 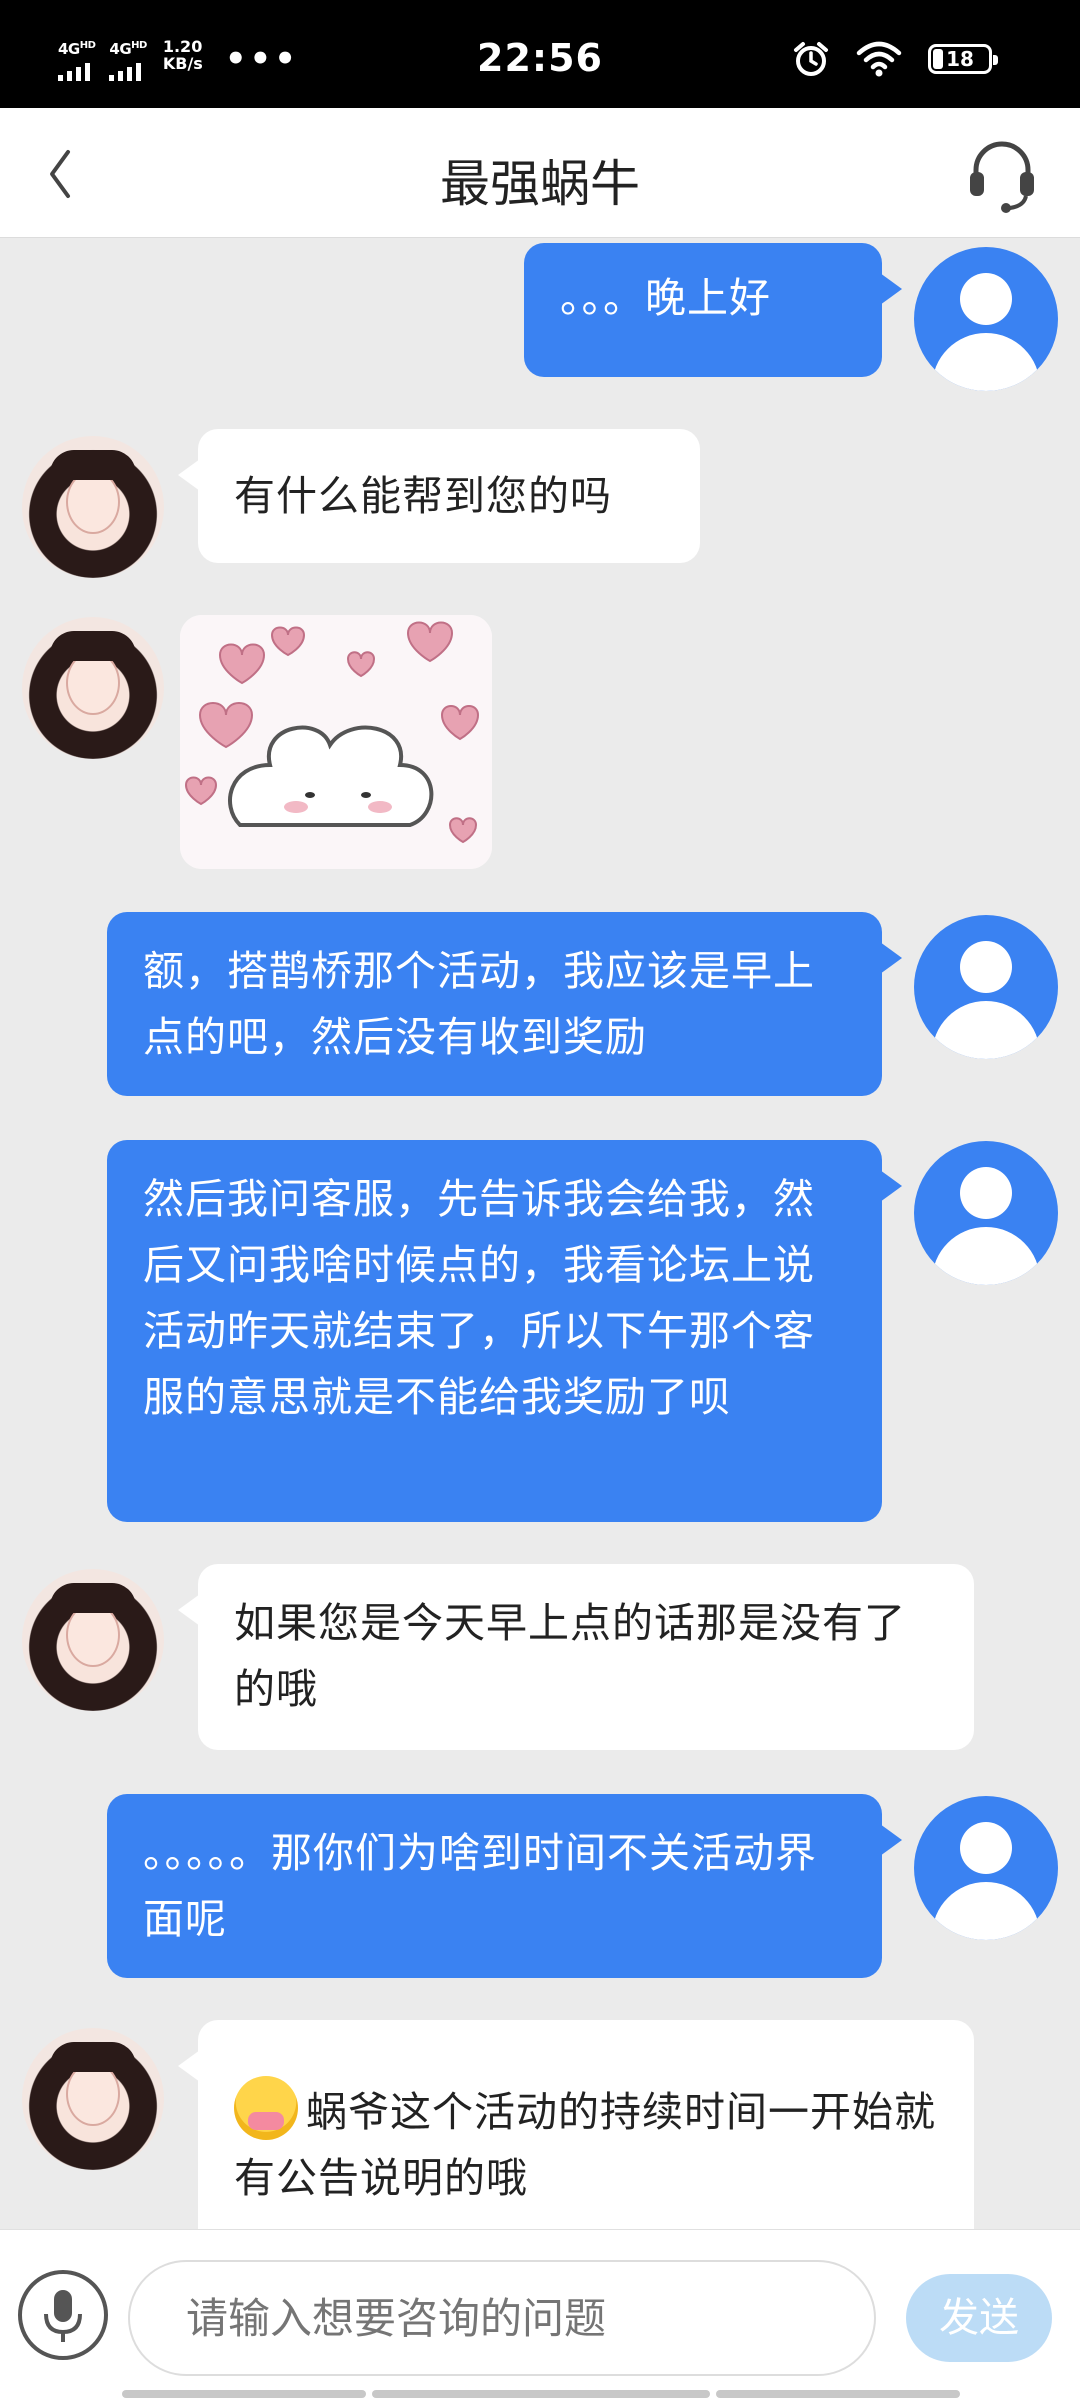 I want to click on headset-icon, so click(x=1002, y=176).